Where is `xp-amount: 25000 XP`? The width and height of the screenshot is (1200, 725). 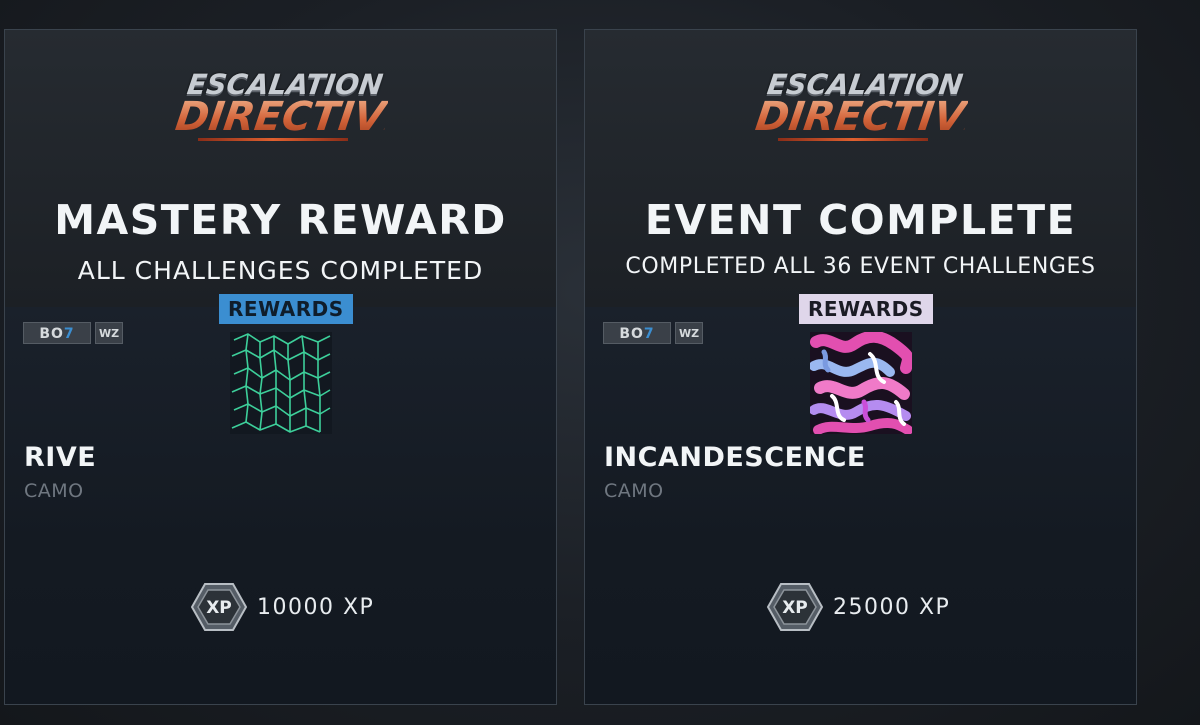
xp-amount: 25000 XP is located at coordinates (892, 607).